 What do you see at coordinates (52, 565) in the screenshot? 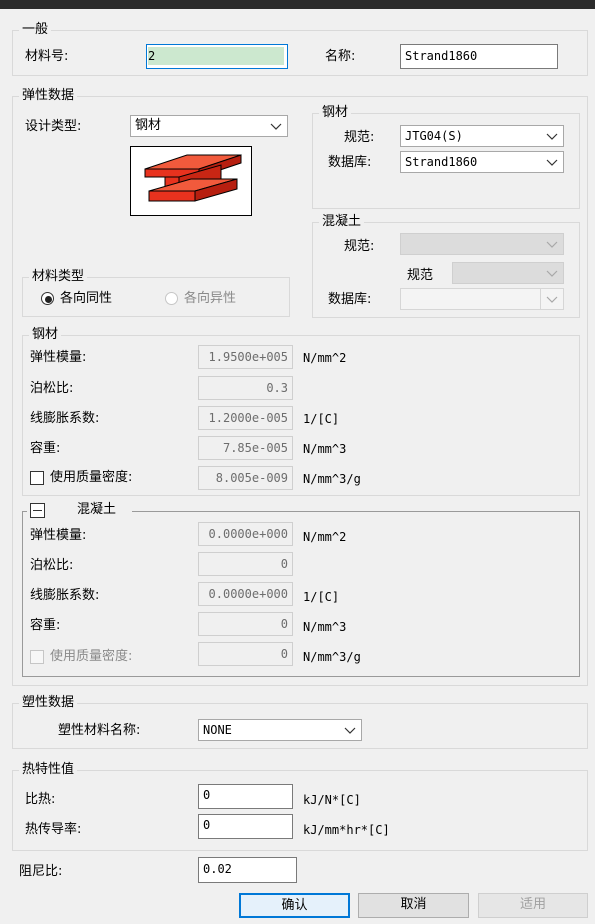
I see `concrete-poisson-label: 泊松比:` at bounding box center [52, 565].